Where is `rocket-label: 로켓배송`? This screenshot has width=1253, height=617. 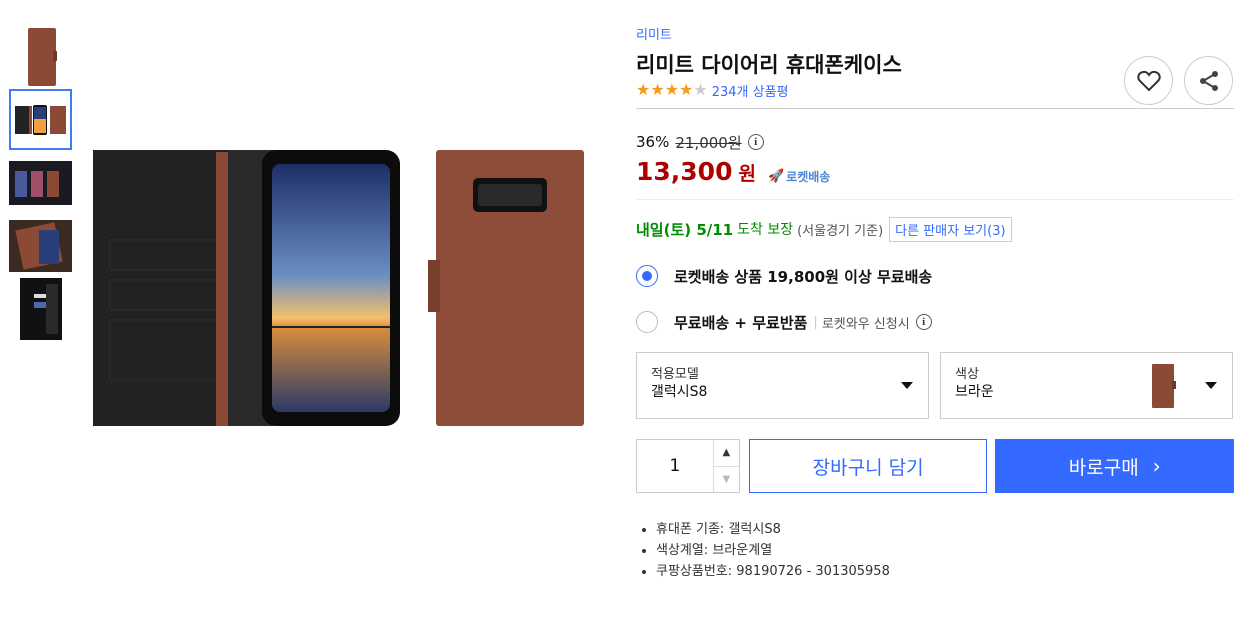 rocket-label: 로켓배송 is located at coordinates (808, 177).